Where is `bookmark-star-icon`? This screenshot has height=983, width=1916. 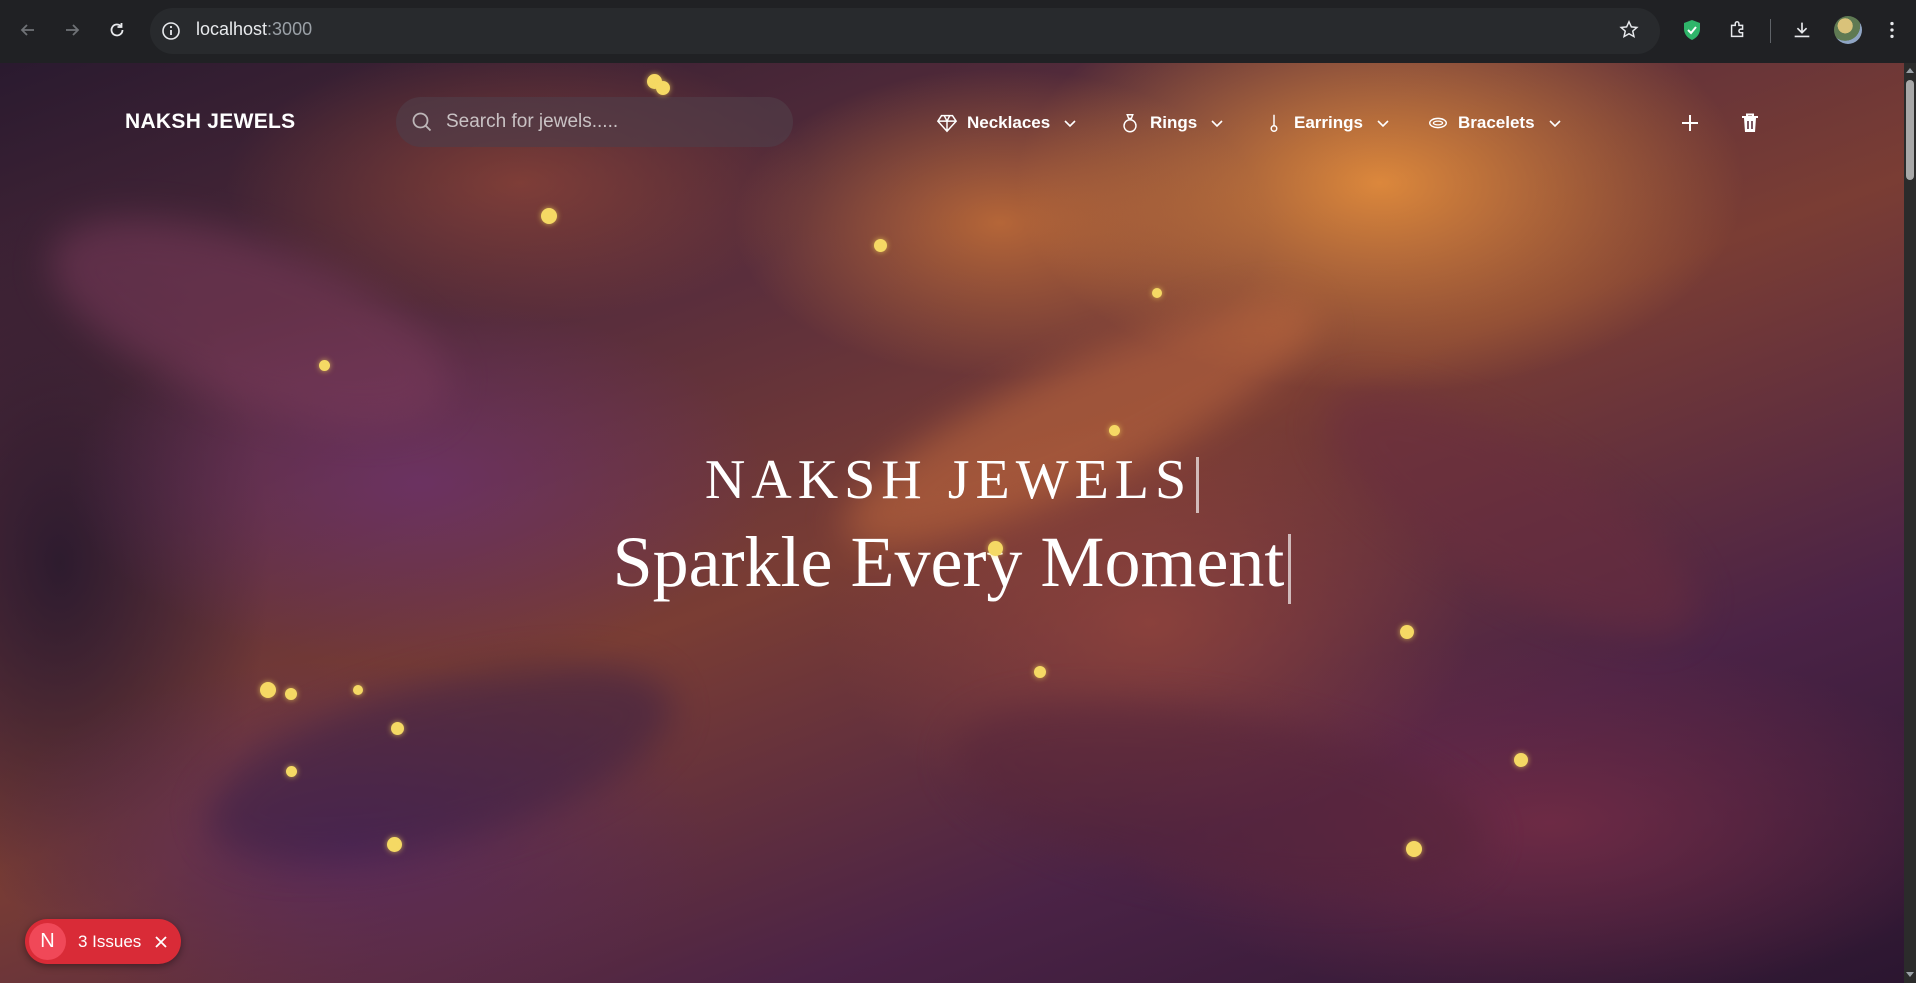 bookmark-star-icon is located at coordinates (1629, 30).